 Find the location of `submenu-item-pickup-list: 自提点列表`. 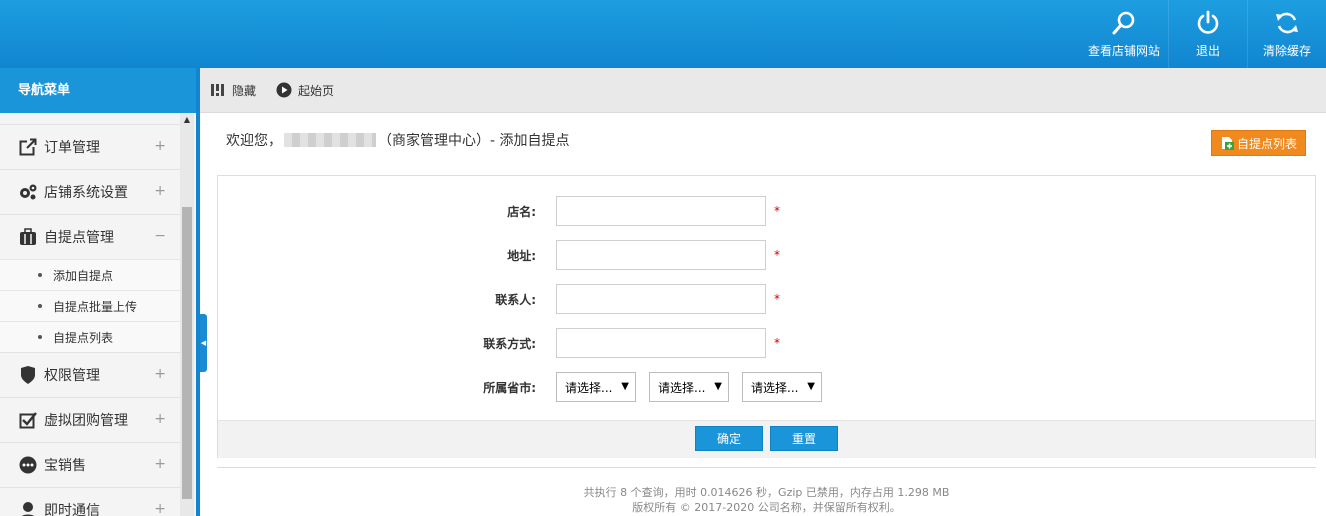

submenu-item-pickup-list: 自提点列表 is located at coordinates (90, 336).